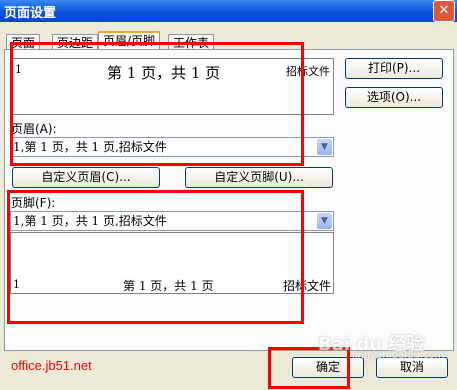 This screenshot has height=390, width=457. What do you see at coordinates (51, 365) in the screenshot?
I see `site-watermark: office.jb51.net` at bounding box center [51, 365].